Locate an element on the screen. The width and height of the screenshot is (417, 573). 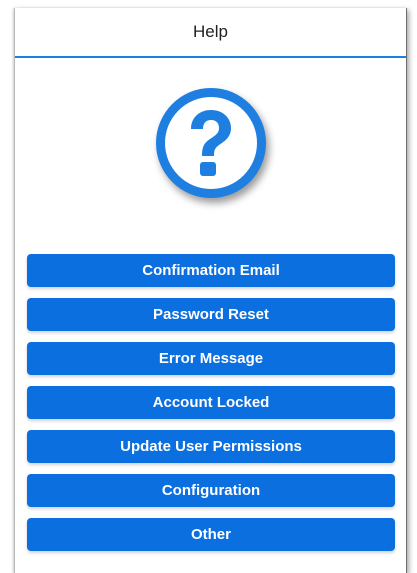
update-user-permissions-button: Update User Permissions is located at coordinates (211, 446).